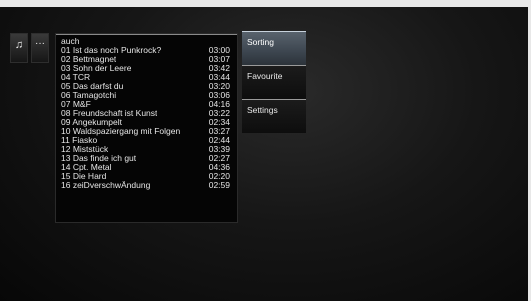 The height and width of the screenshot is (301, 531). Describe the element at coordinates (106, 185) in the screenshot. I see `track-title: 16 zeiDverschwÄndung` at that location.